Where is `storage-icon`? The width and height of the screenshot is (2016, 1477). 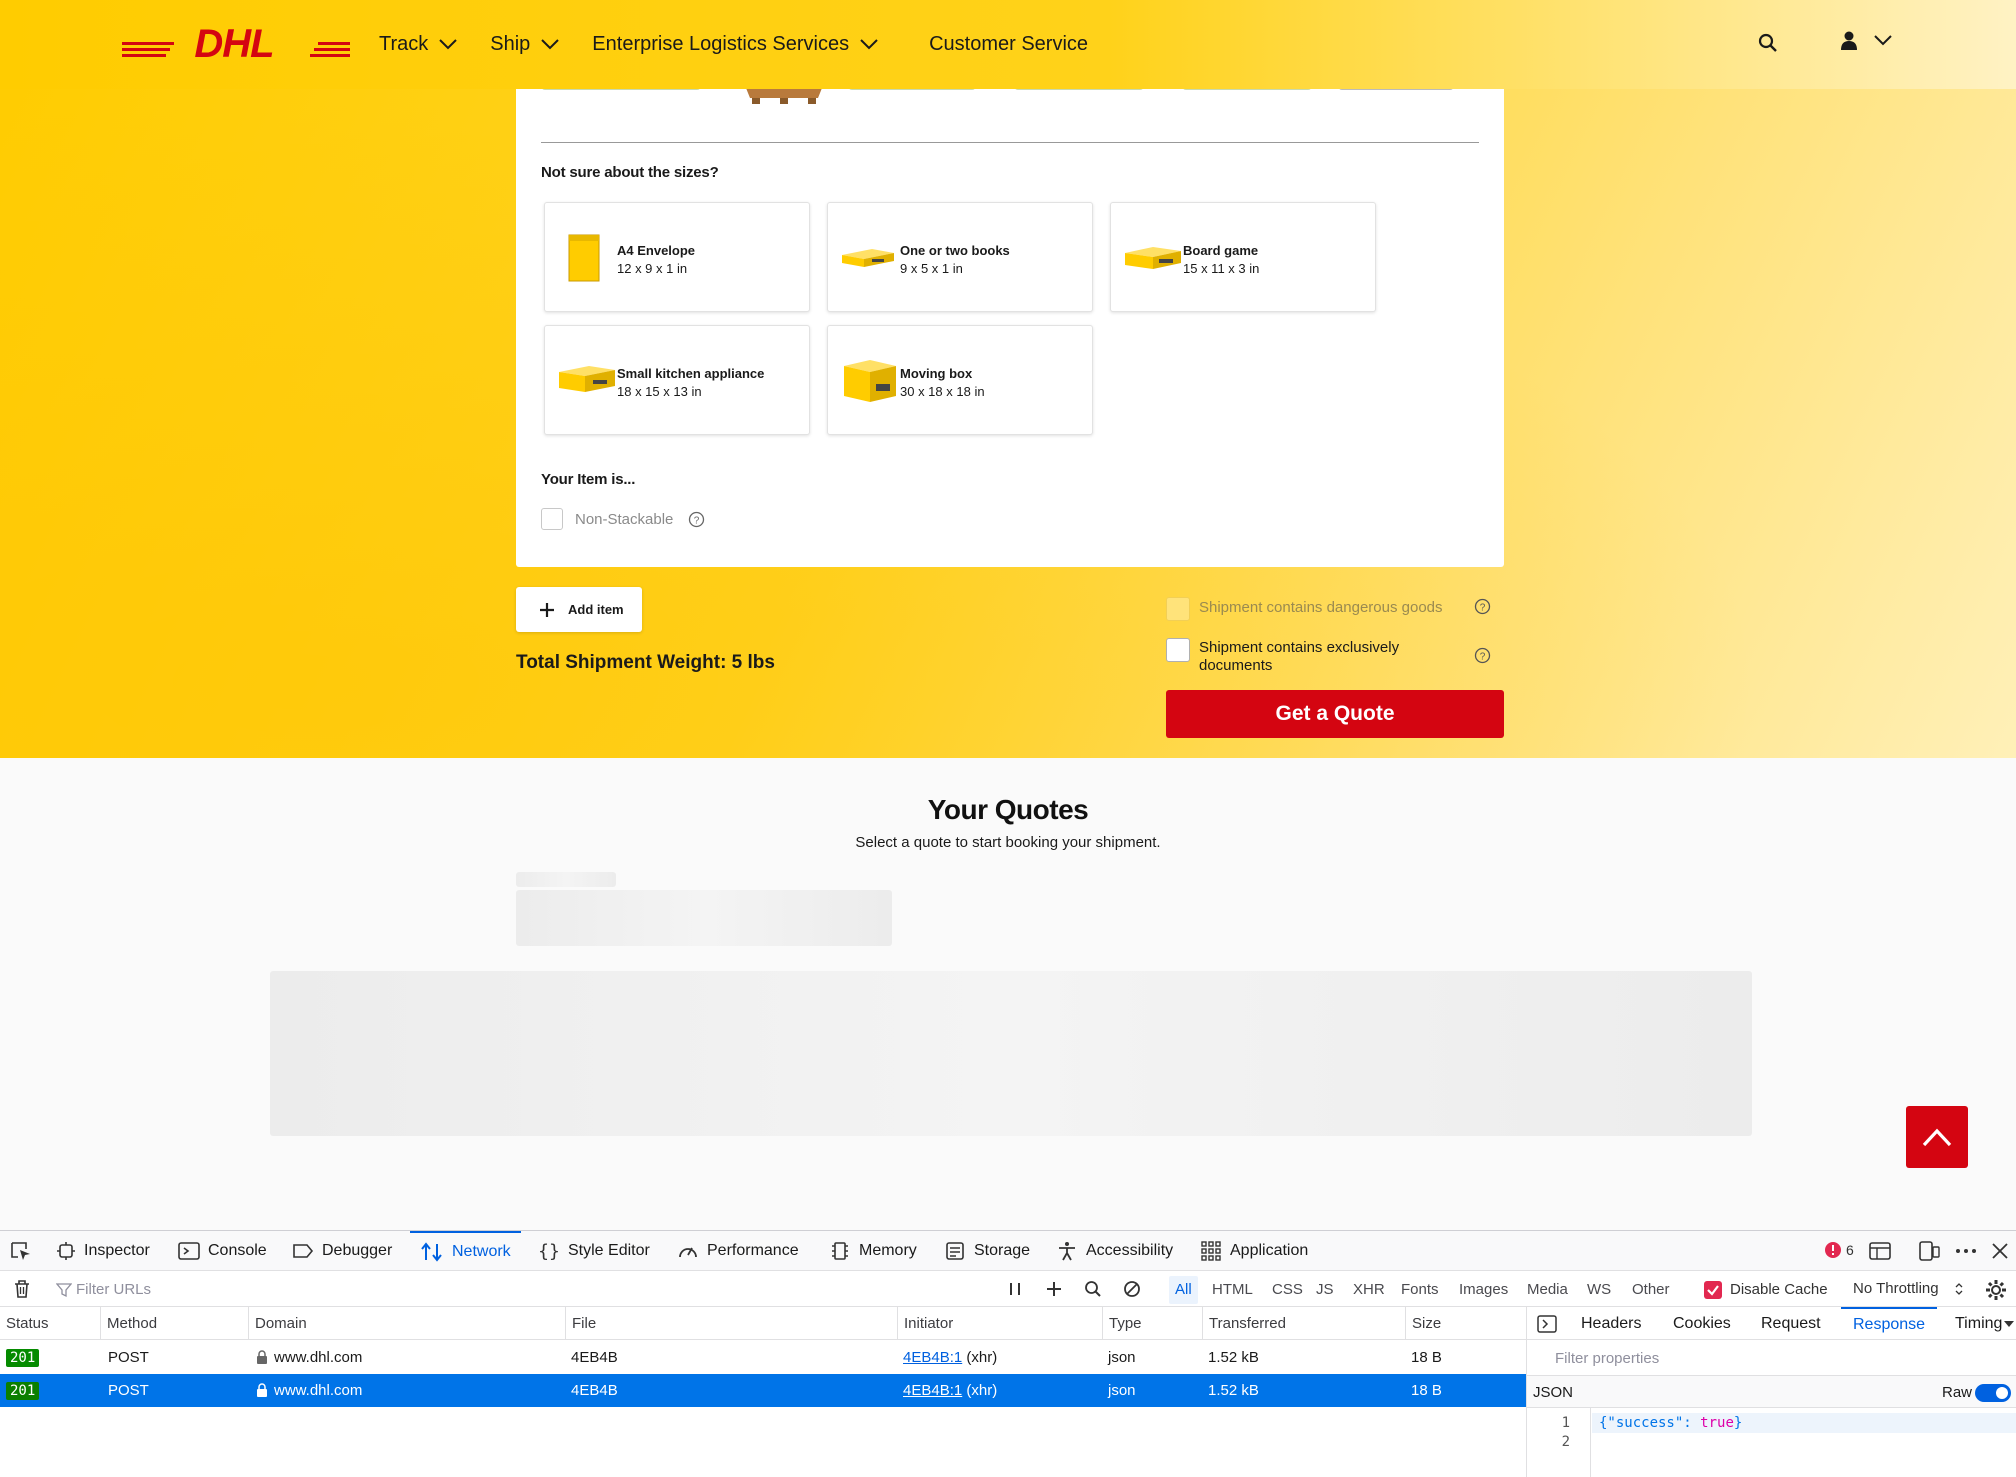 storage-icon is located at coordinates (955, 1251).